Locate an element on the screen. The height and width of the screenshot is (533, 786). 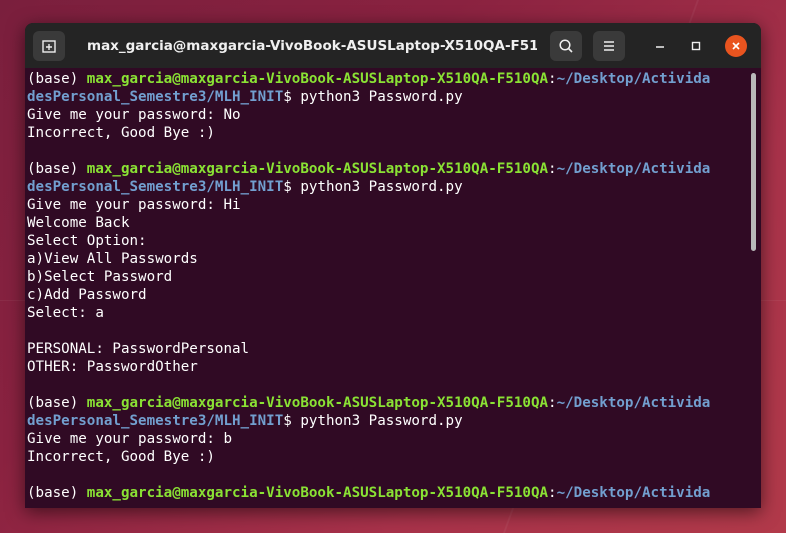
terminal-line: Give me your password: Hi is located at coordinates (389, 205).